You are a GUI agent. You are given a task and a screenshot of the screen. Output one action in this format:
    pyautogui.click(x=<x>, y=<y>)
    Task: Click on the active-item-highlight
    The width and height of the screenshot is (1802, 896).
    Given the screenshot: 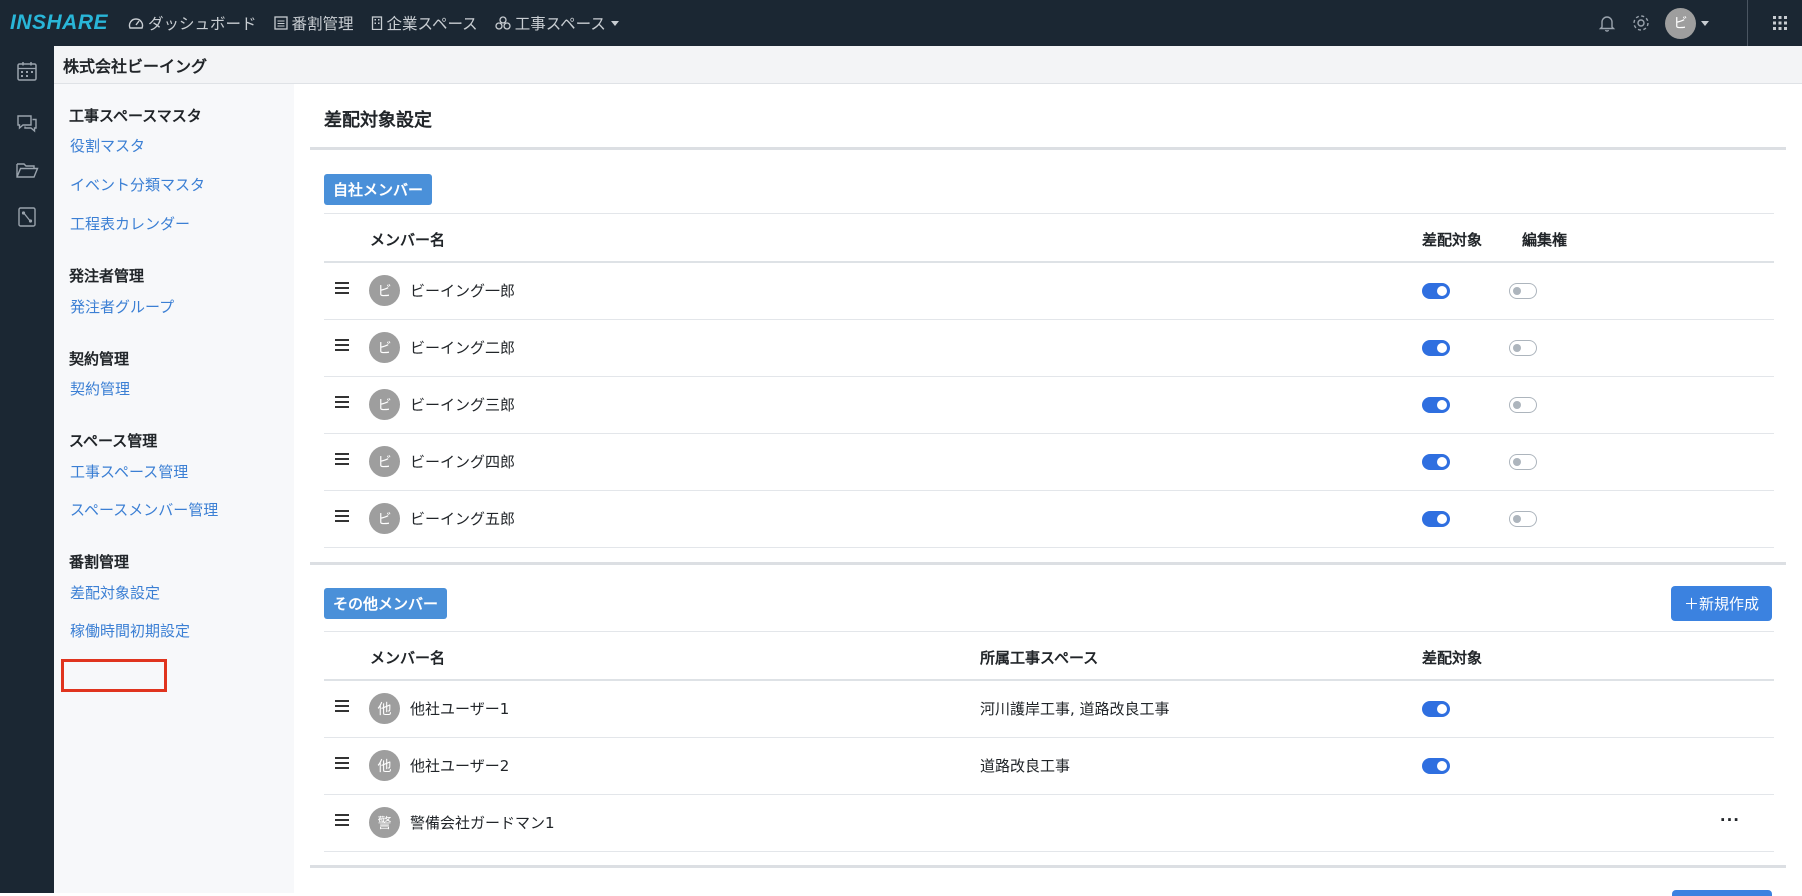 What is the action you would take?
    pyautogui.click(x=114, y=675)
    